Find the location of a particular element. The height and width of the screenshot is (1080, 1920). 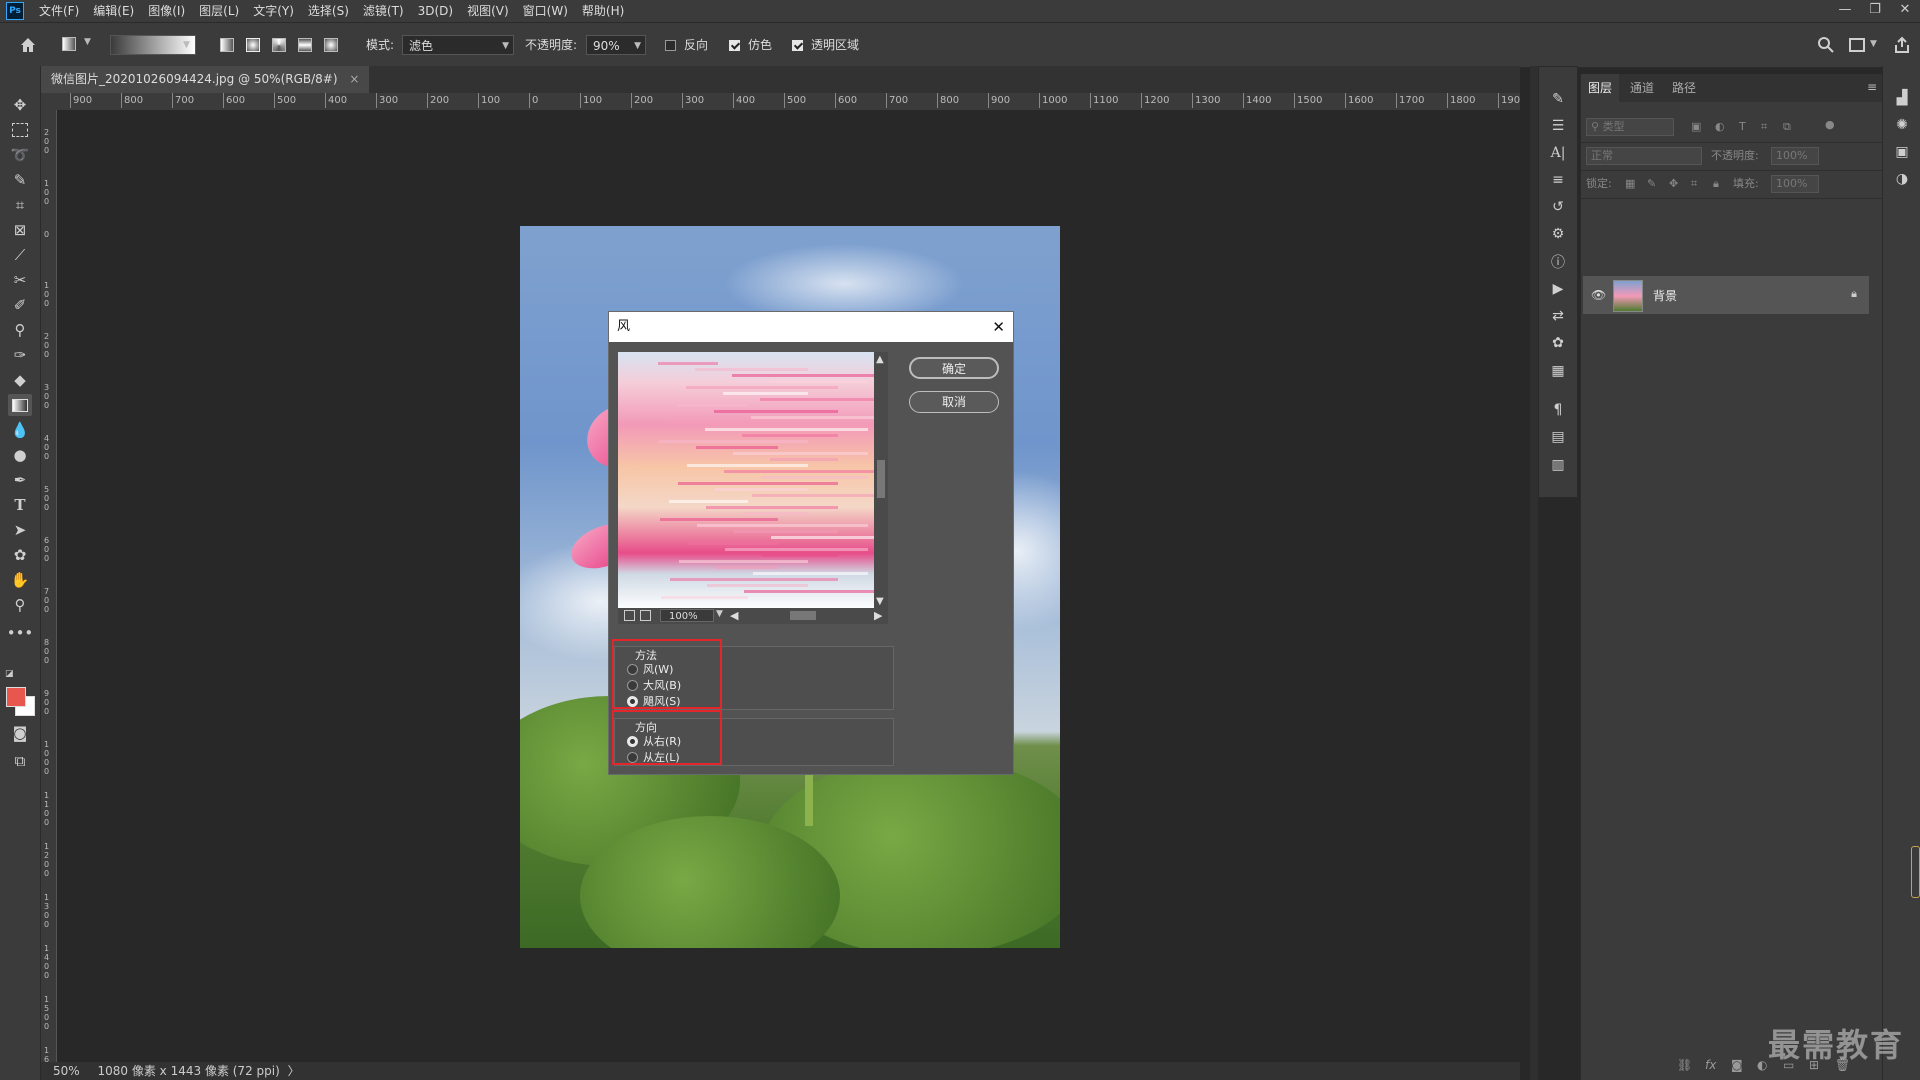

adjustments-icon: ☰ is located at coordinates (1558, 126).